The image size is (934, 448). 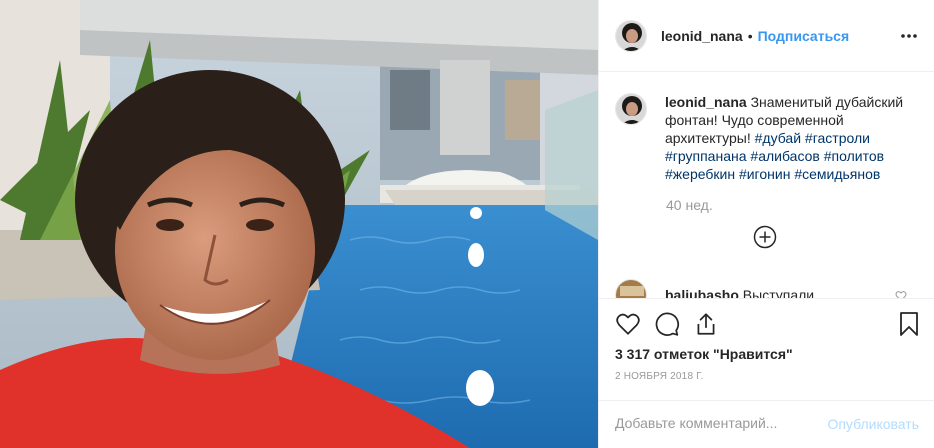 I want to click on hashtag-link: #гастроли, so click(x=837, y=138).